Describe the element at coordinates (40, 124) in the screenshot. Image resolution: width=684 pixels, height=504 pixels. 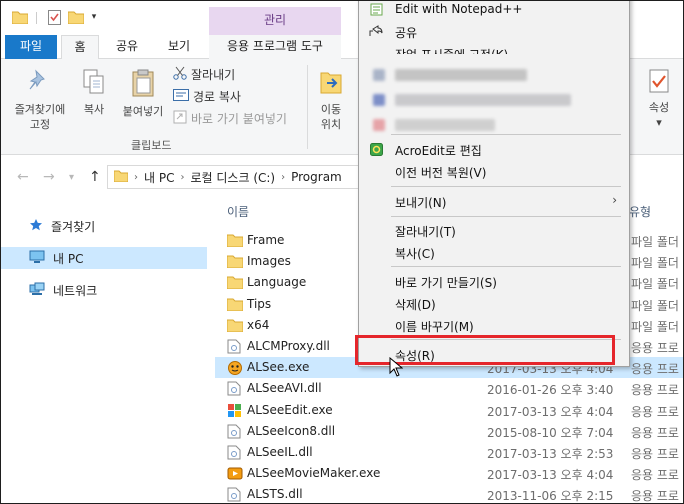
I see `pin-label-line2: 고정` at that location.